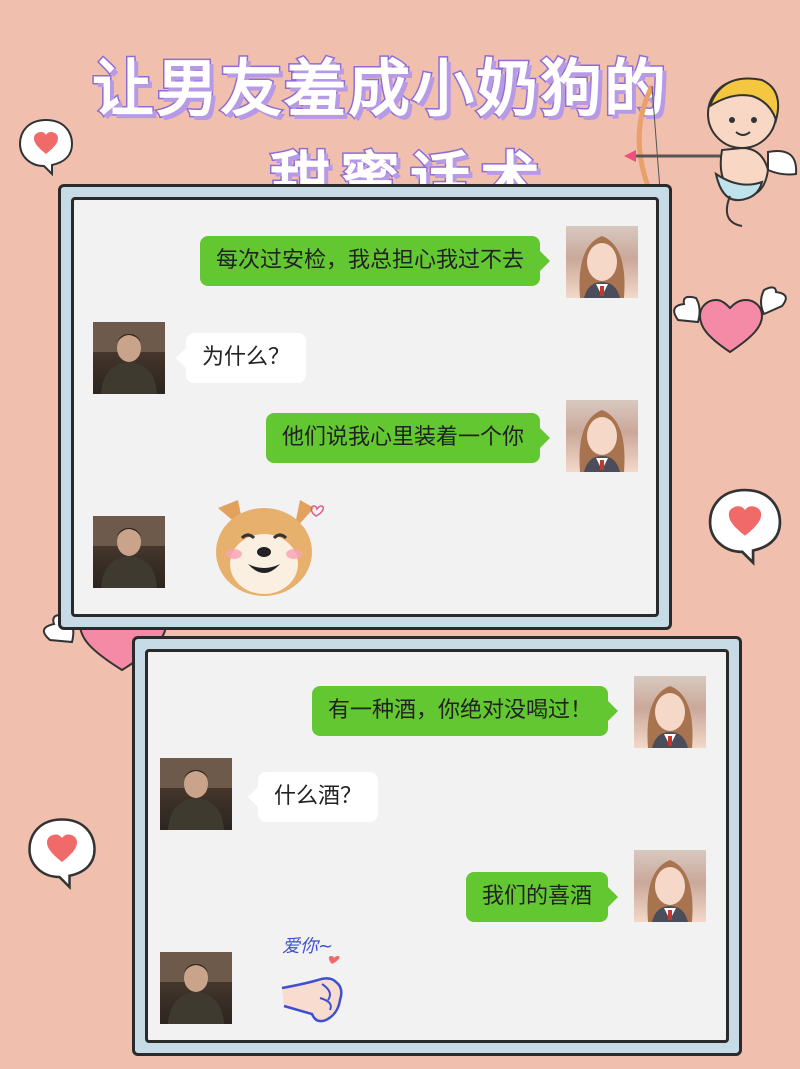 The height and width of the screenshot is (1069, 800). I want to click on chat-bubble-sent: 他们说我心里装着一个你, so click(408, 438).